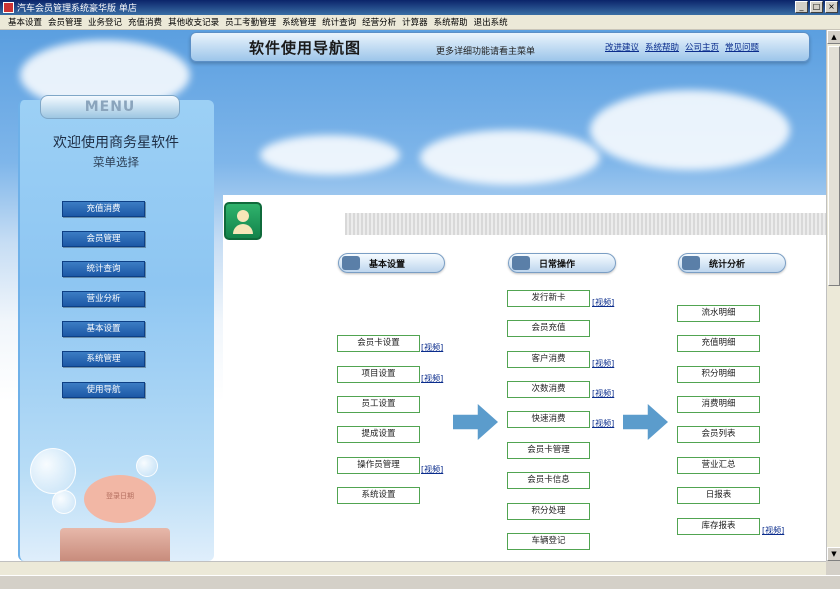  I want to click on item-settings-button: 项目设置, so click(378, 374).